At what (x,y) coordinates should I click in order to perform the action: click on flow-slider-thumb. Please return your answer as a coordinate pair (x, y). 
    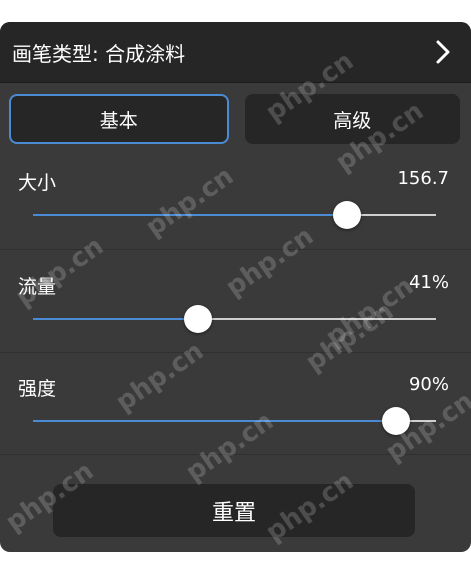
    Looking at the image, I should click on (198, 319).